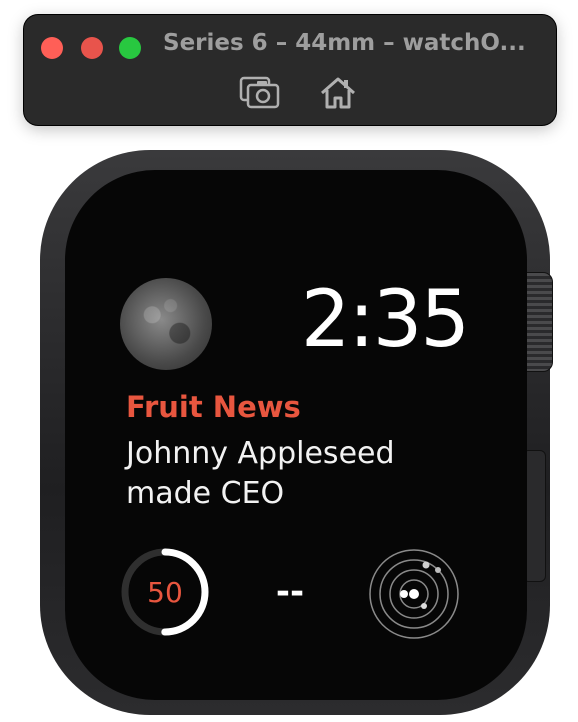  I want to click on home-button, so click(339, 95).